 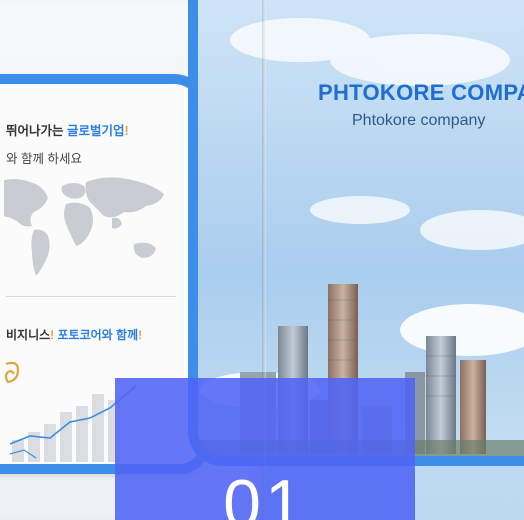 What do you see at coordinates (421, 92) in the screenshot?
I see `company-title: PHTOKORE COMPANY` at bounding box center [421, 92].